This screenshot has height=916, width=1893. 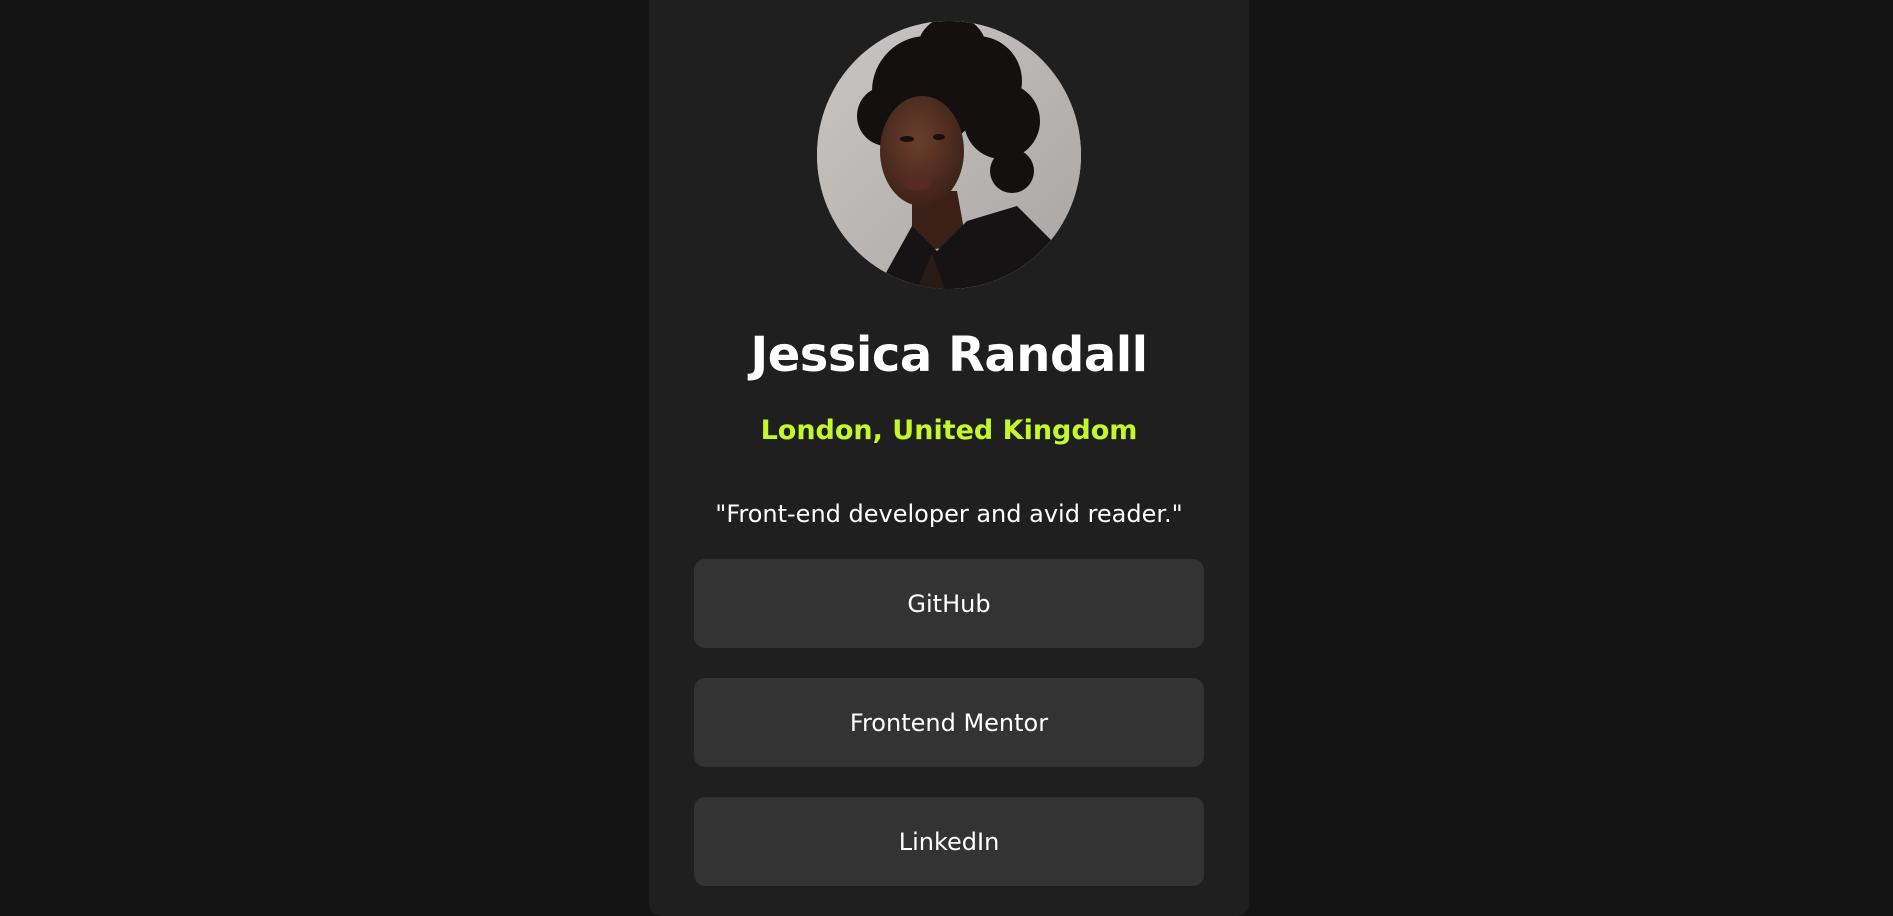 What do you see at coordinates (949, 514) in the screenshot?
I see `profile-bio: "Front-end developer and avid reader."` at bounding box center [949, 514].